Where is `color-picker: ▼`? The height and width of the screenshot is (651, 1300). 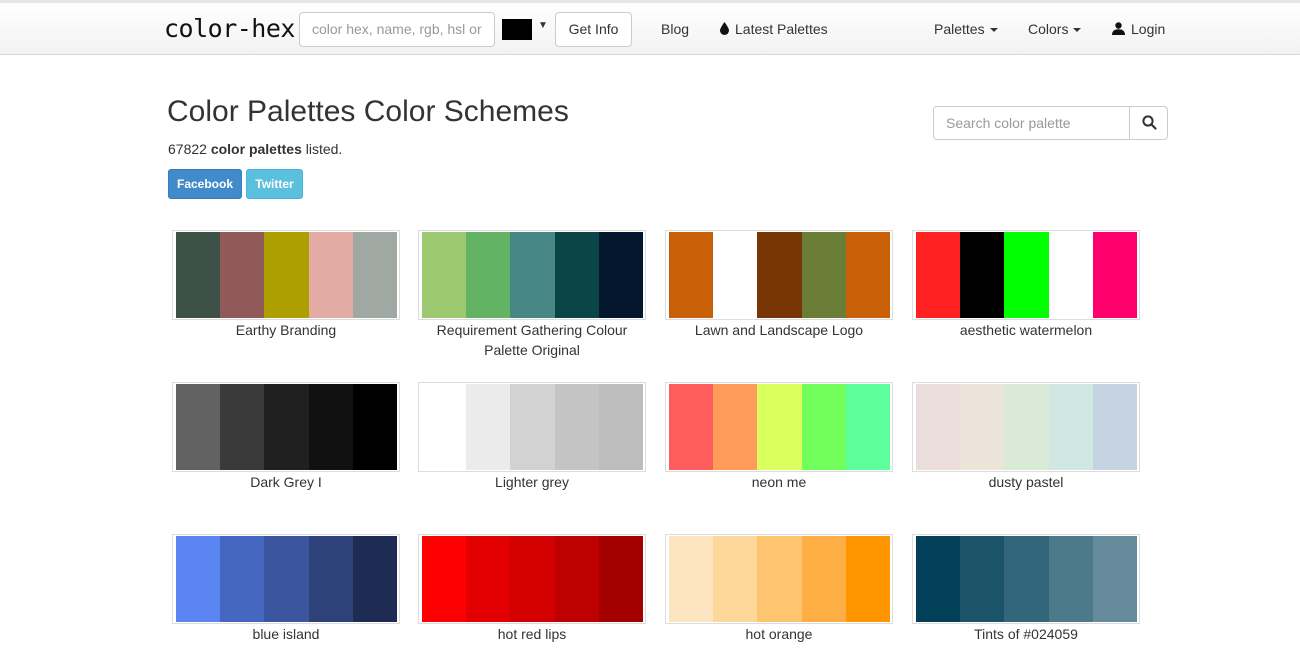
color-picker: ▼ is located at coordinates (524, 29).